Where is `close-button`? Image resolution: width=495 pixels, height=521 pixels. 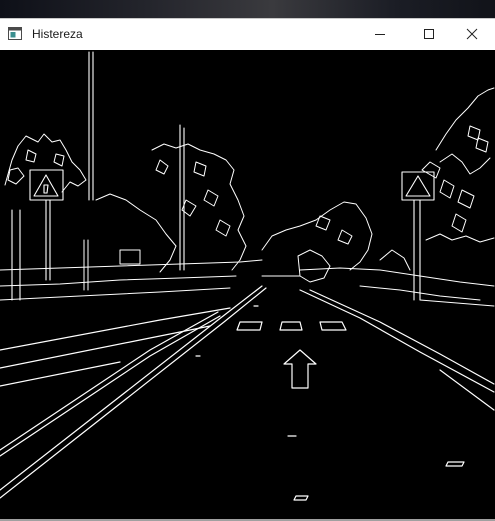 close-button is located at coordinates (472, 34).